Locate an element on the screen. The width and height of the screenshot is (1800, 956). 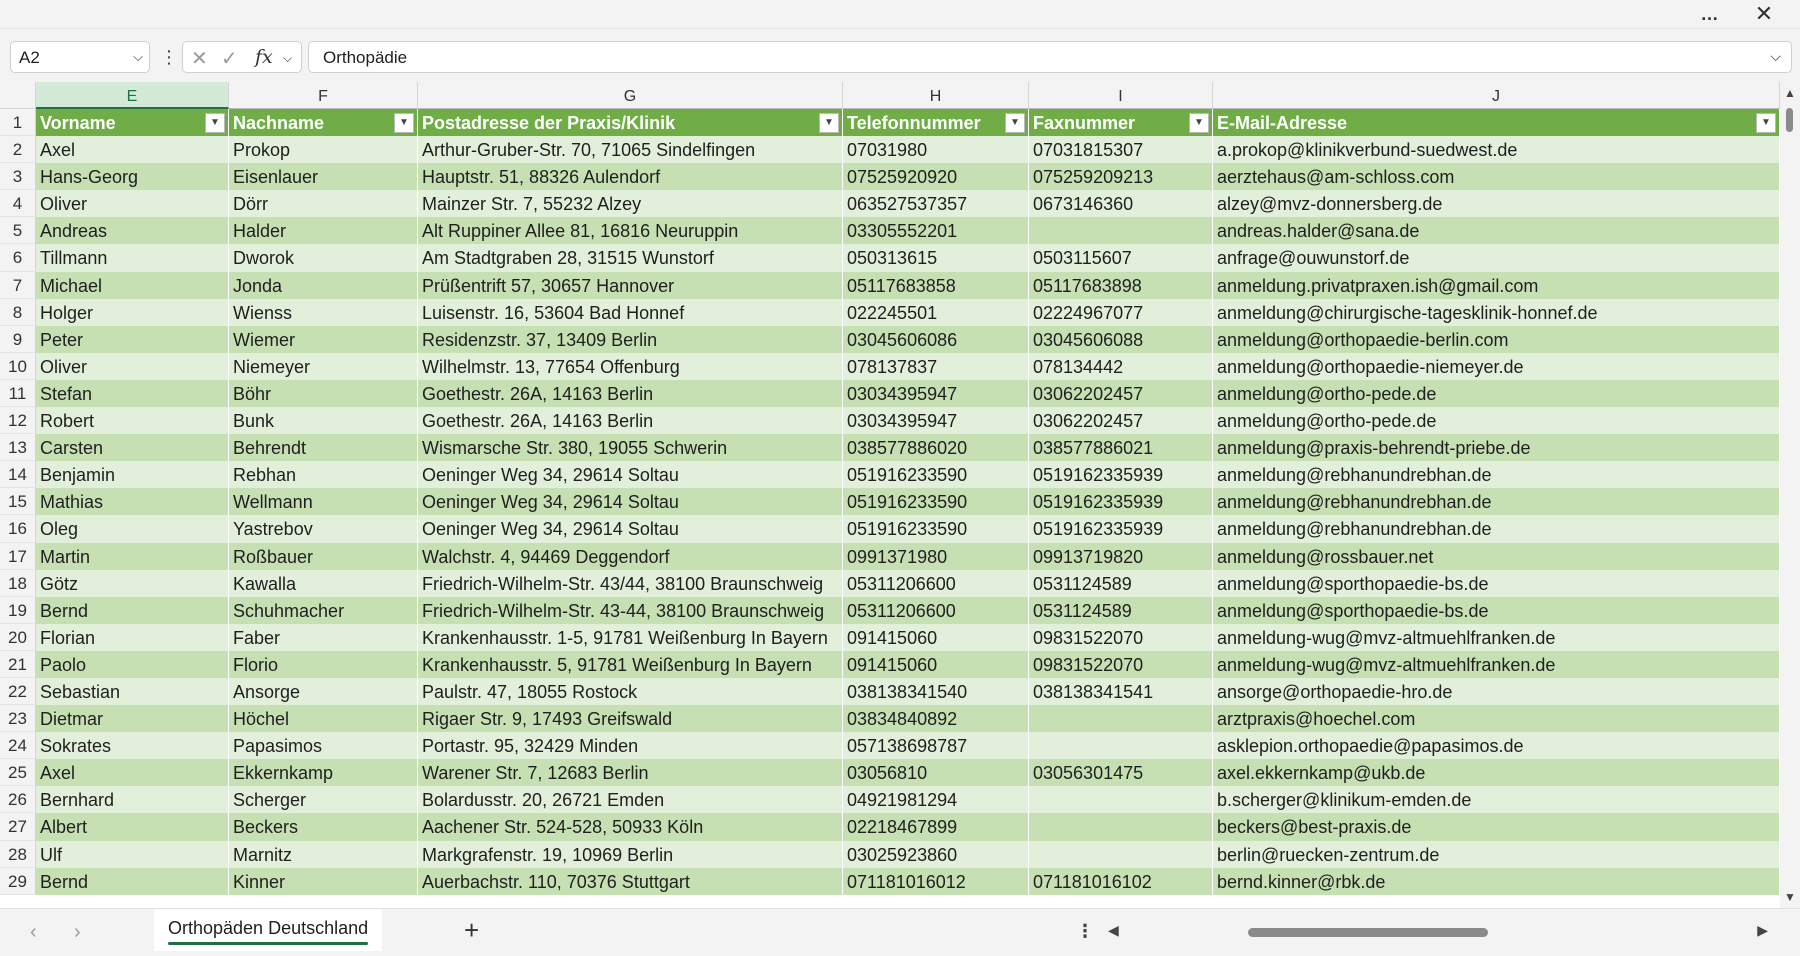
row-number: 11 is located at coordinates (18, 393).